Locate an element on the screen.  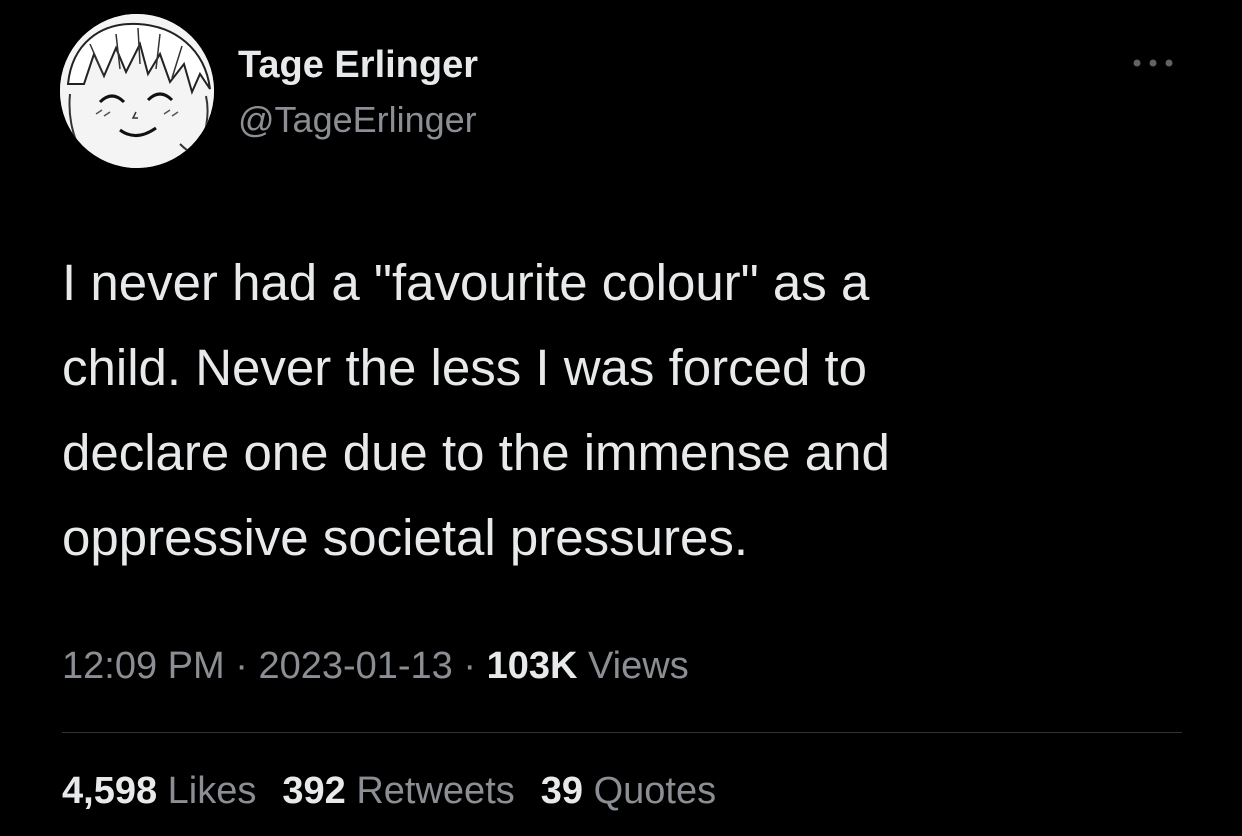
tweet-text-line: declare one due to the immense and is located at coordinates (476, 452).